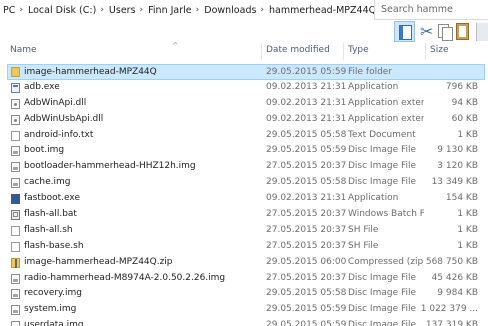 The image size is (488, 326). What do you see at coordinates (15, 87) in the screenshot?
I see `exe-icon` at bounding box center [15, 87].